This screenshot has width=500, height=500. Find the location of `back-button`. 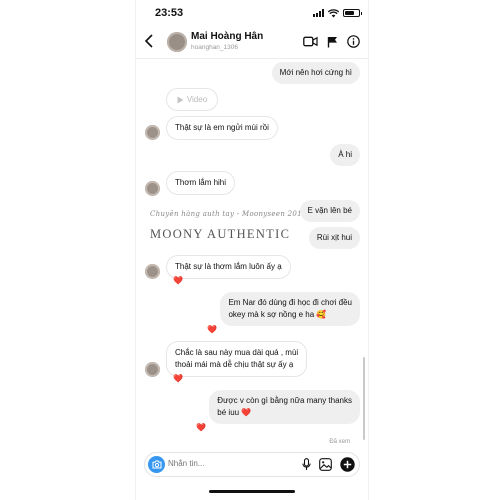

back-button is located at coordinates (149, 43).